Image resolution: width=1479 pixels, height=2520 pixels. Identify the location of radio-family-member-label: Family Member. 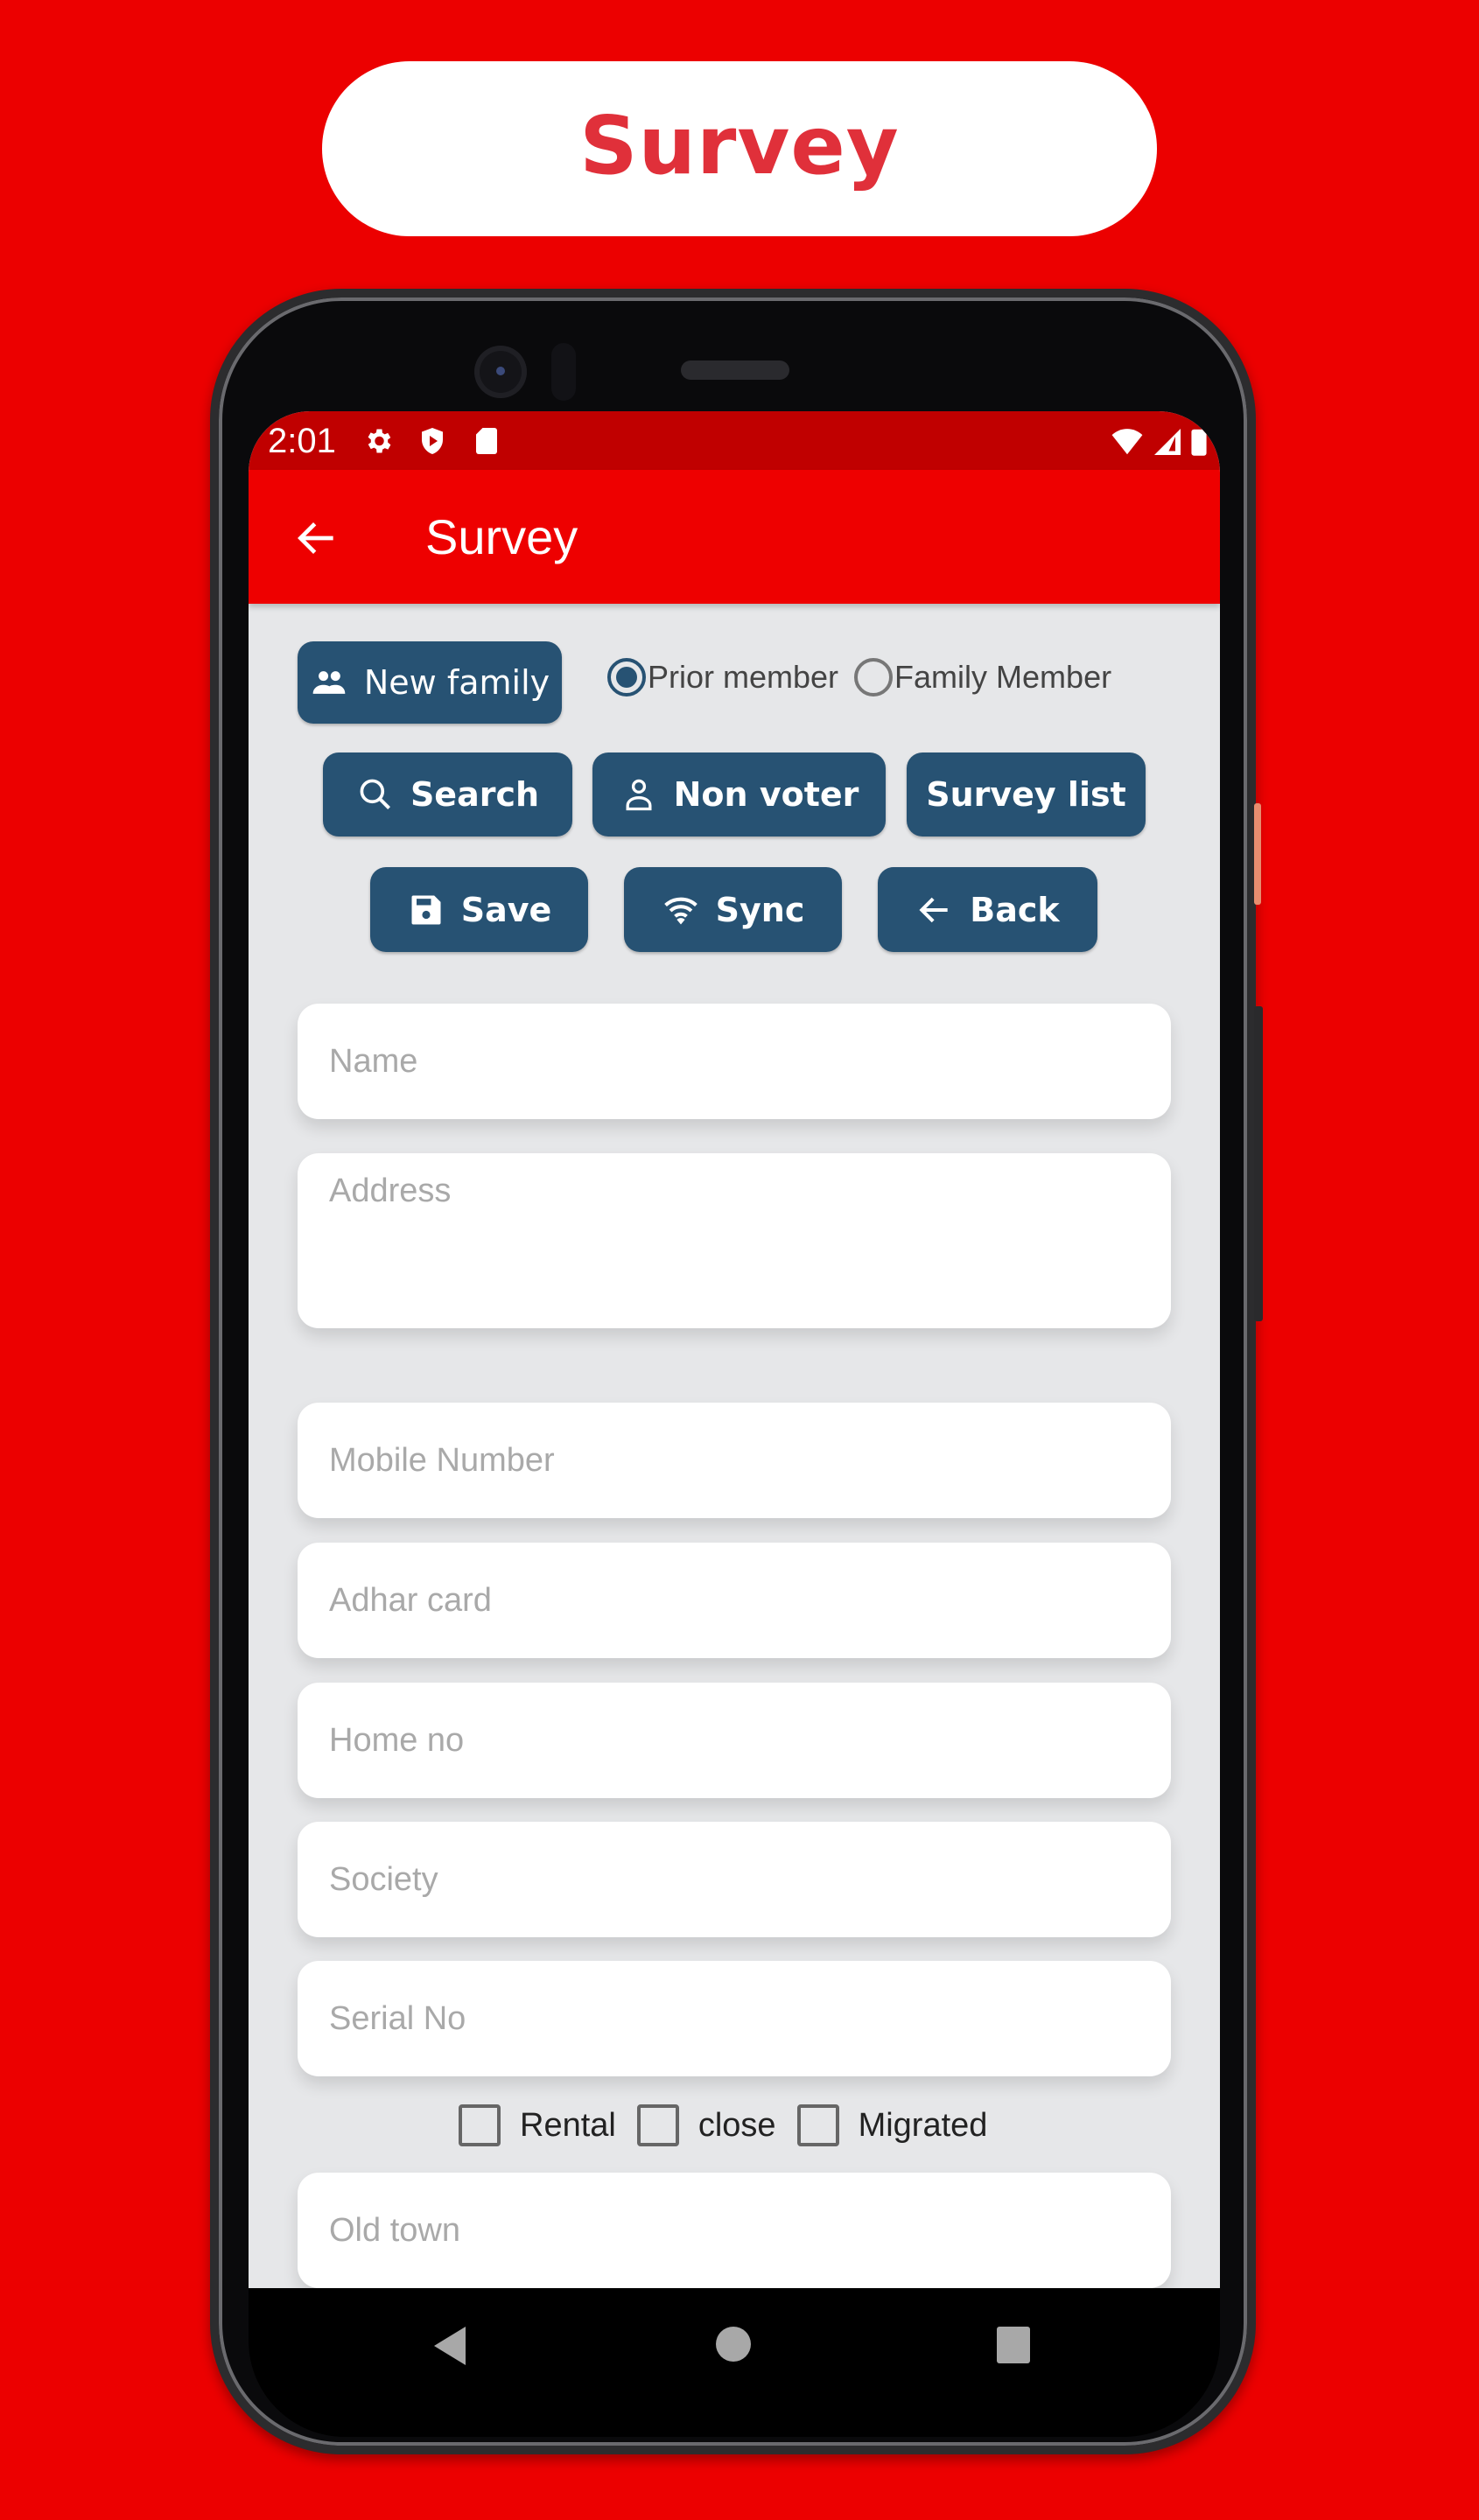
(1003, 677).